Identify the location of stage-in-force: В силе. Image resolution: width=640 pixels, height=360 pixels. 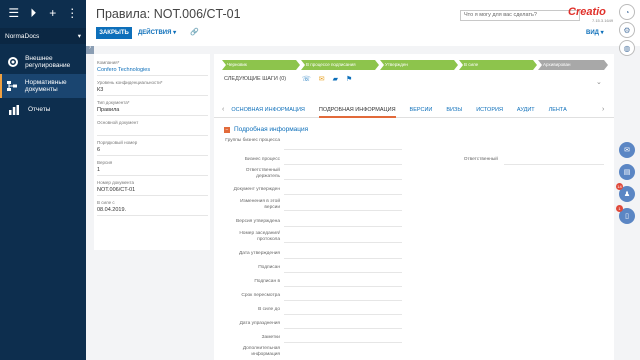
(498, 65).